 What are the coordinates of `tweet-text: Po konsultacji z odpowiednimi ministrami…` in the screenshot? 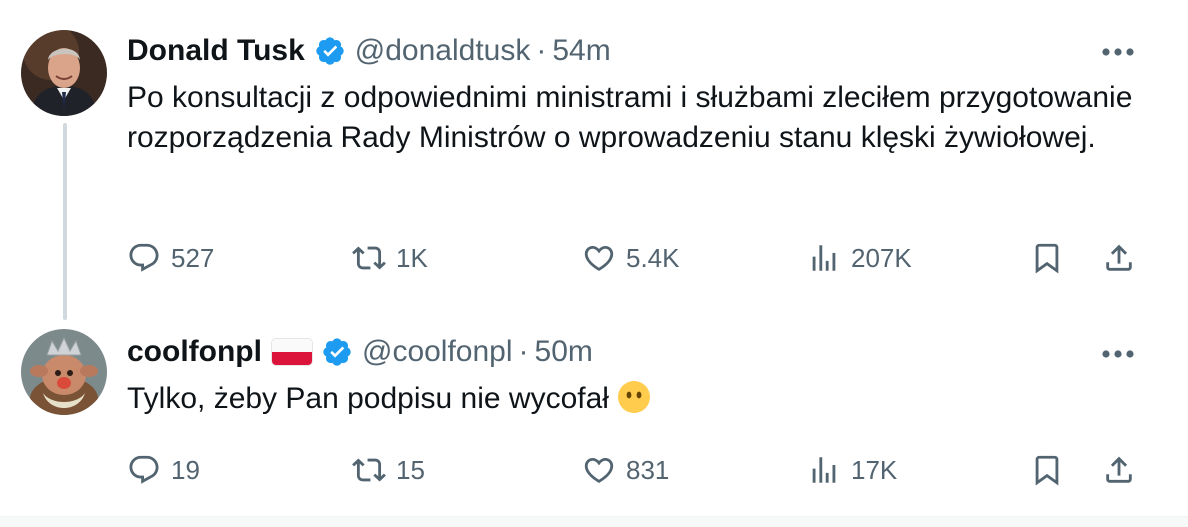 It's located at (630, 117).